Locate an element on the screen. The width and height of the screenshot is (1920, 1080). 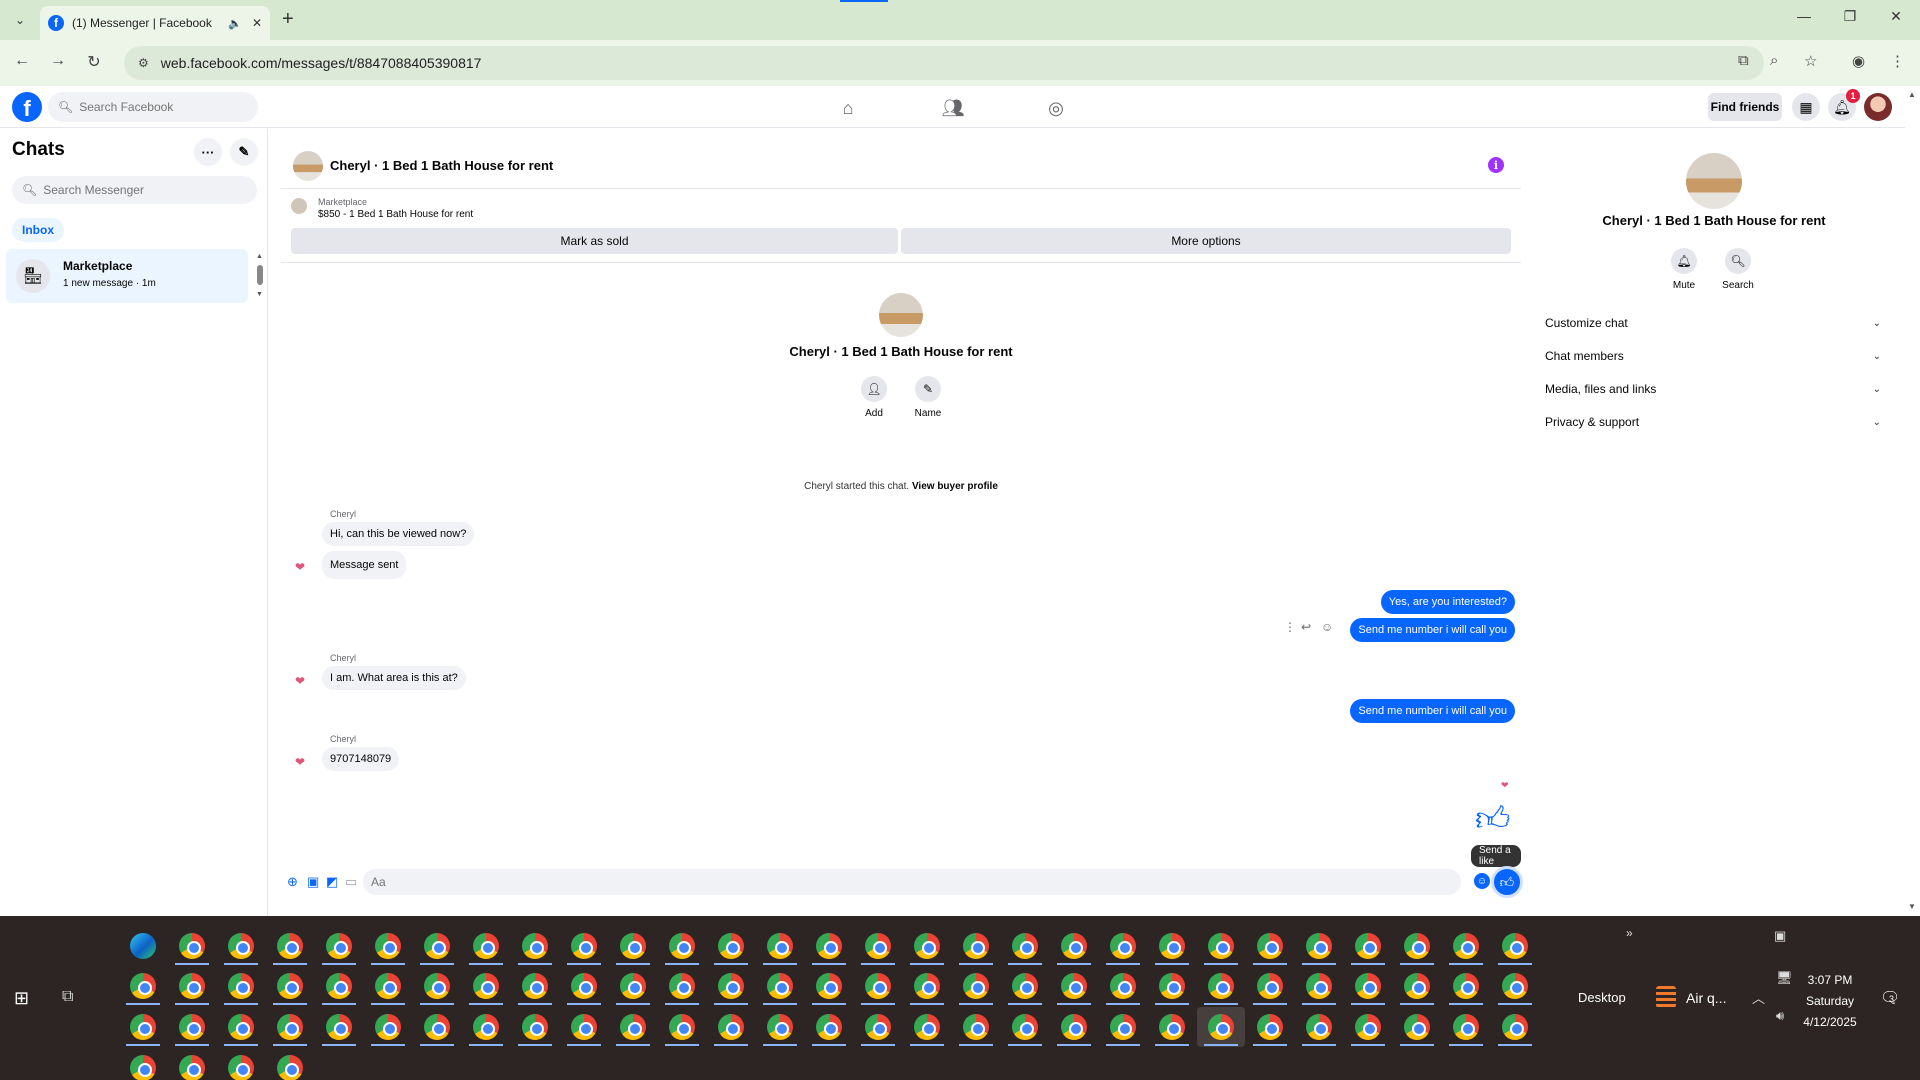
browser-tab: f (1) Messenger | Facebook 🔈 ✕ is located at coordinates (155, 23).